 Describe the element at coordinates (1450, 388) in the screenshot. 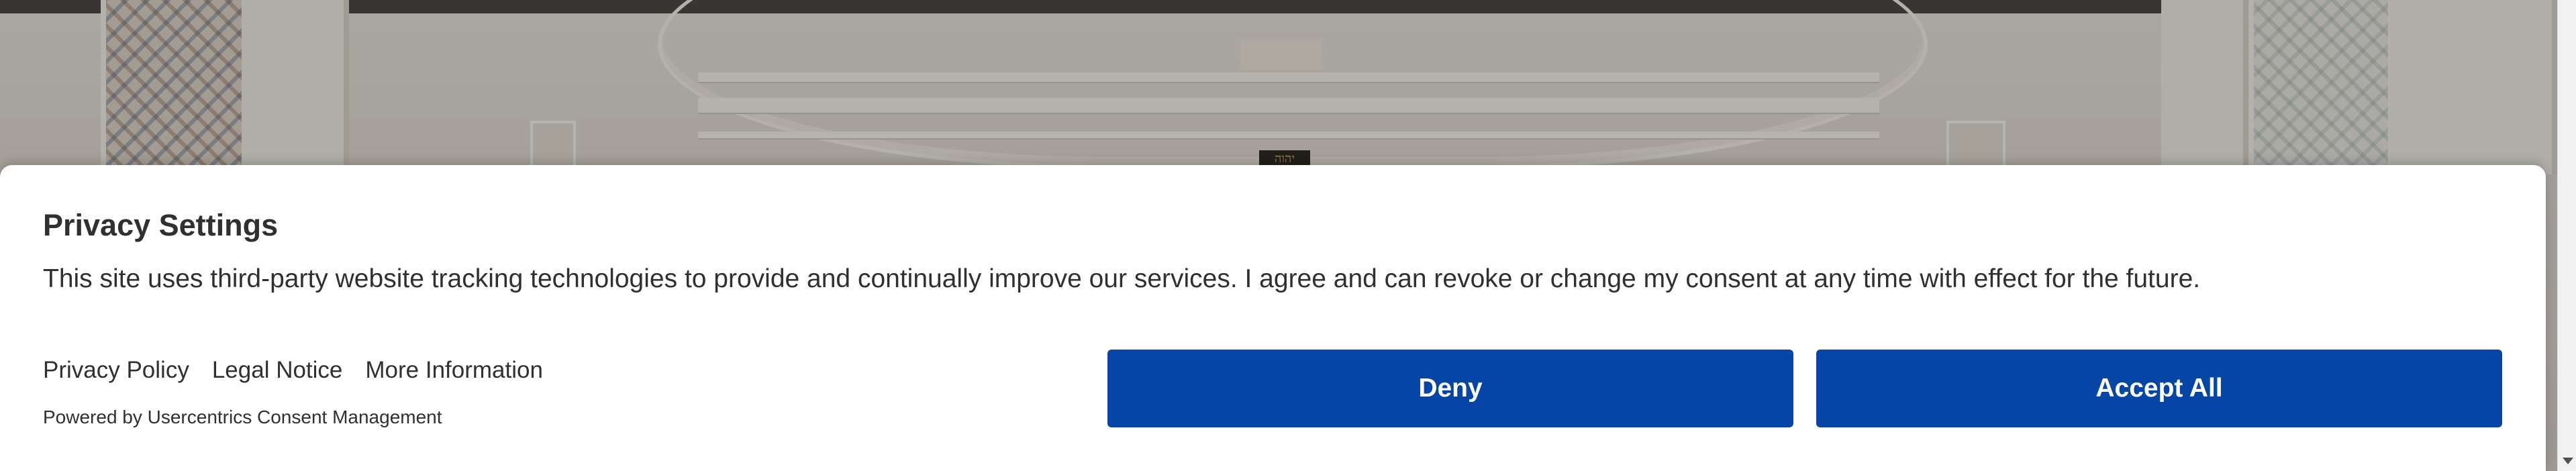

I see `deny-button: Deny` at that location.